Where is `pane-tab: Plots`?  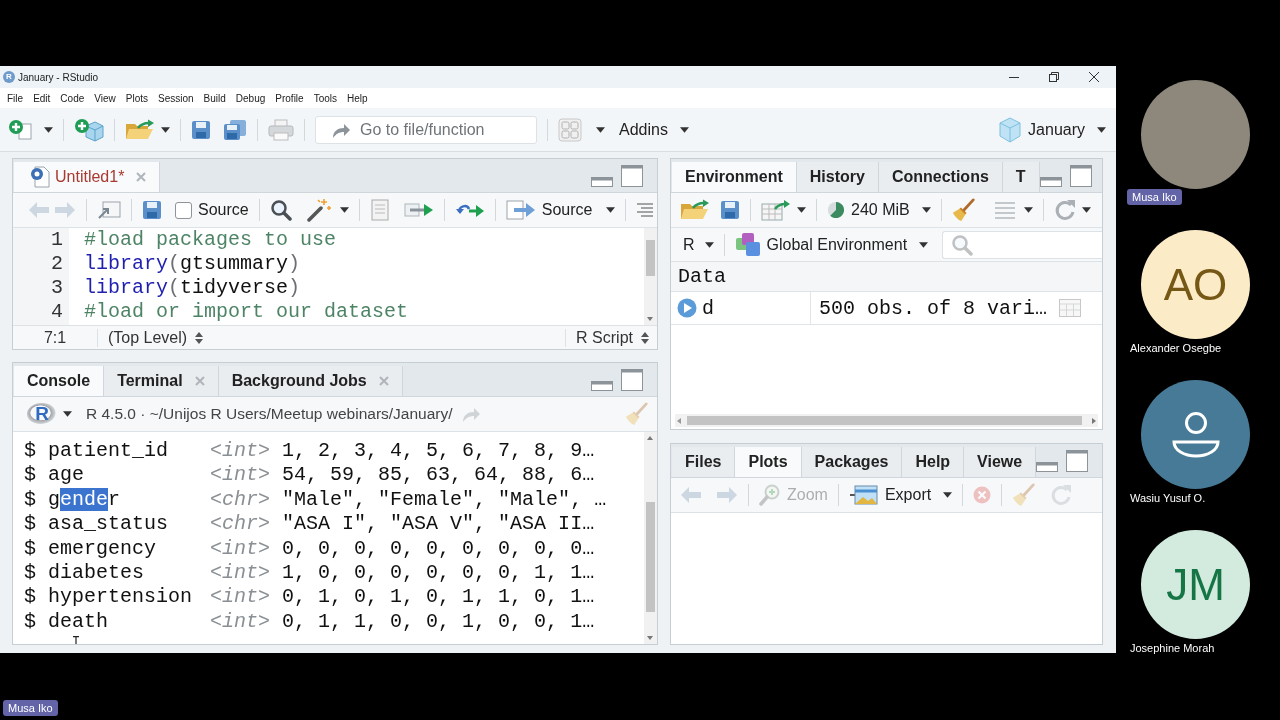 pane-tab: Plots is located at coordinates (768, 462).